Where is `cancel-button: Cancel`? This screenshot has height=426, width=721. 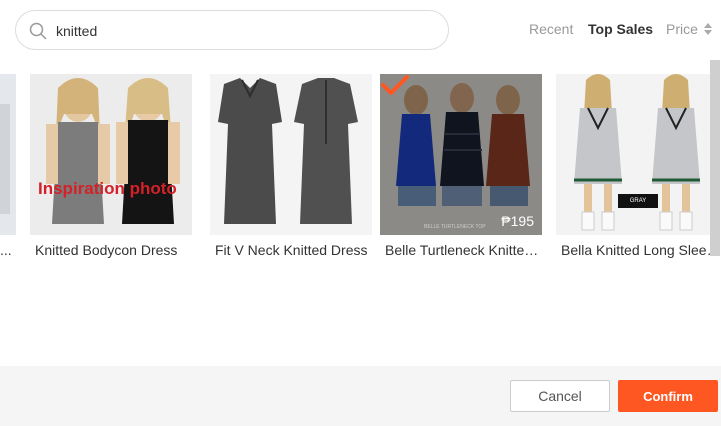 cancel-button: Cancel is located at coordinates (560, 396).